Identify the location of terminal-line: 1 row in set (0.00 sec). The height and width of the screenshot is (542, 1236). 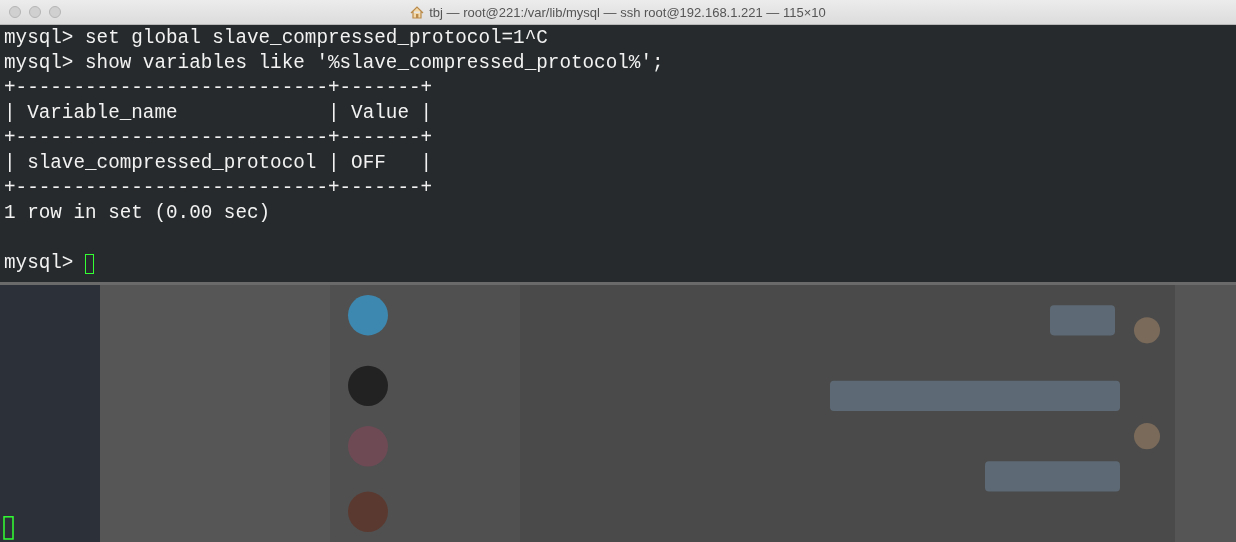
(138, 213).